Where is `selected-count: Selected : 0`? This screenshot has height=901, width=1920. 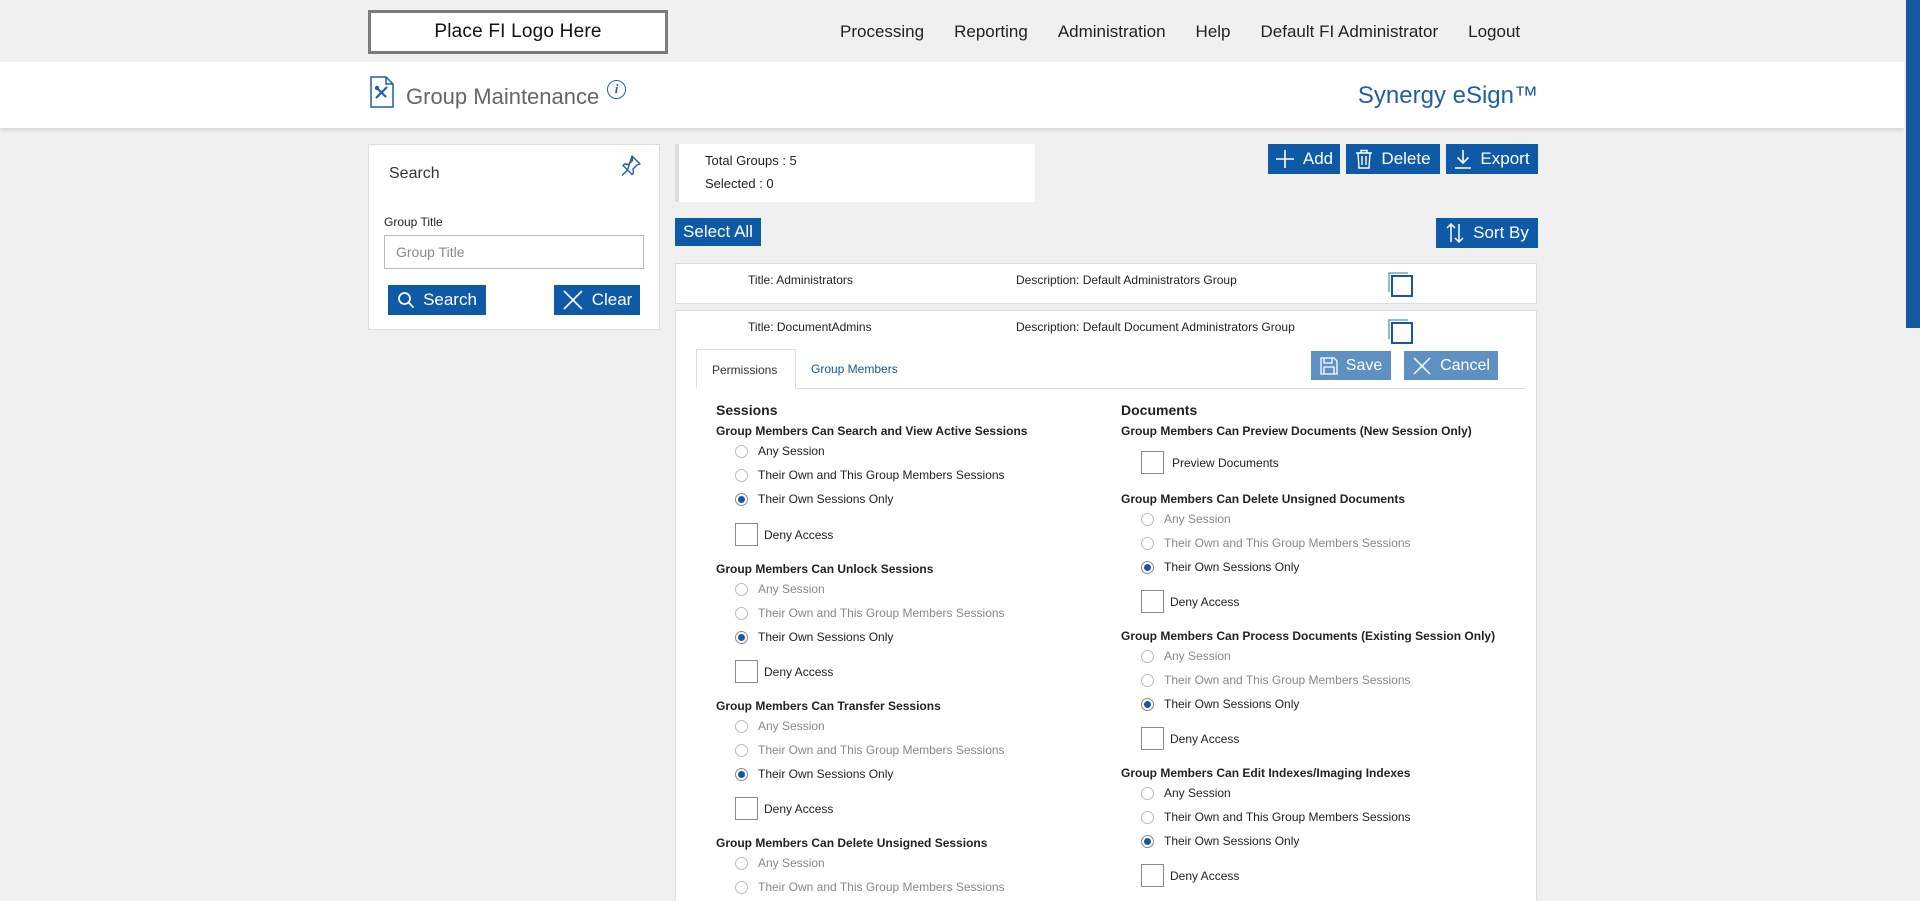
selected-count: Selected : 0 is located at coordinates (739, 183).